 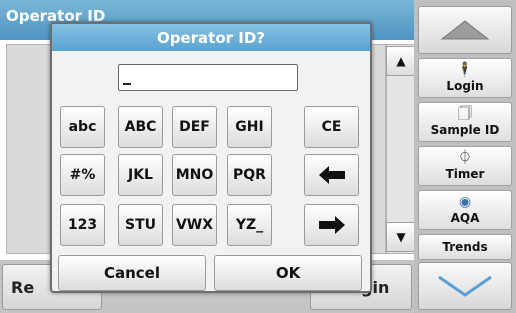 What do you see at coordinates (140, 175) in the screenshot?
I see `key-JKL: JKL` at bounding box center [140, 175].